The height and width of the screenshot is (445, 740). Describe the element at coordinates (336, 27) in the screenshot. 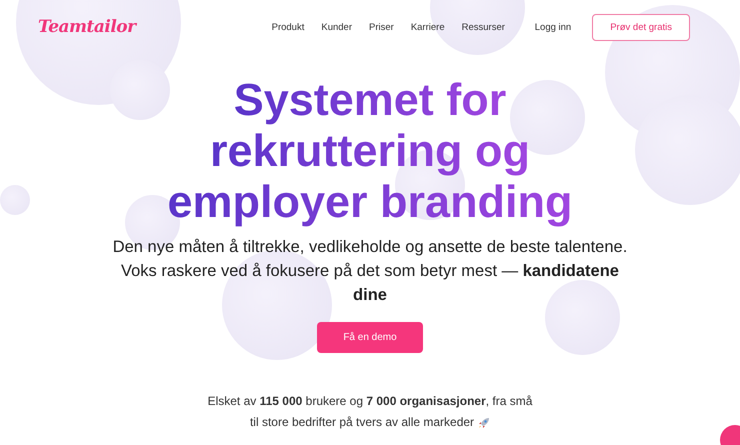

I see `nav-link: Kunder` at that location.